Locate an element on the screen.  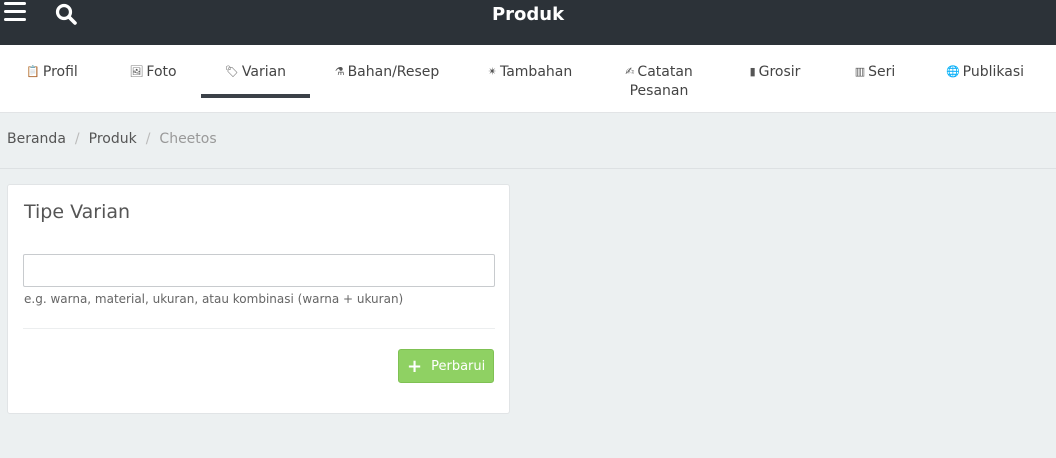
card-title: Tipe Varian is located at coordinates (77, 212).